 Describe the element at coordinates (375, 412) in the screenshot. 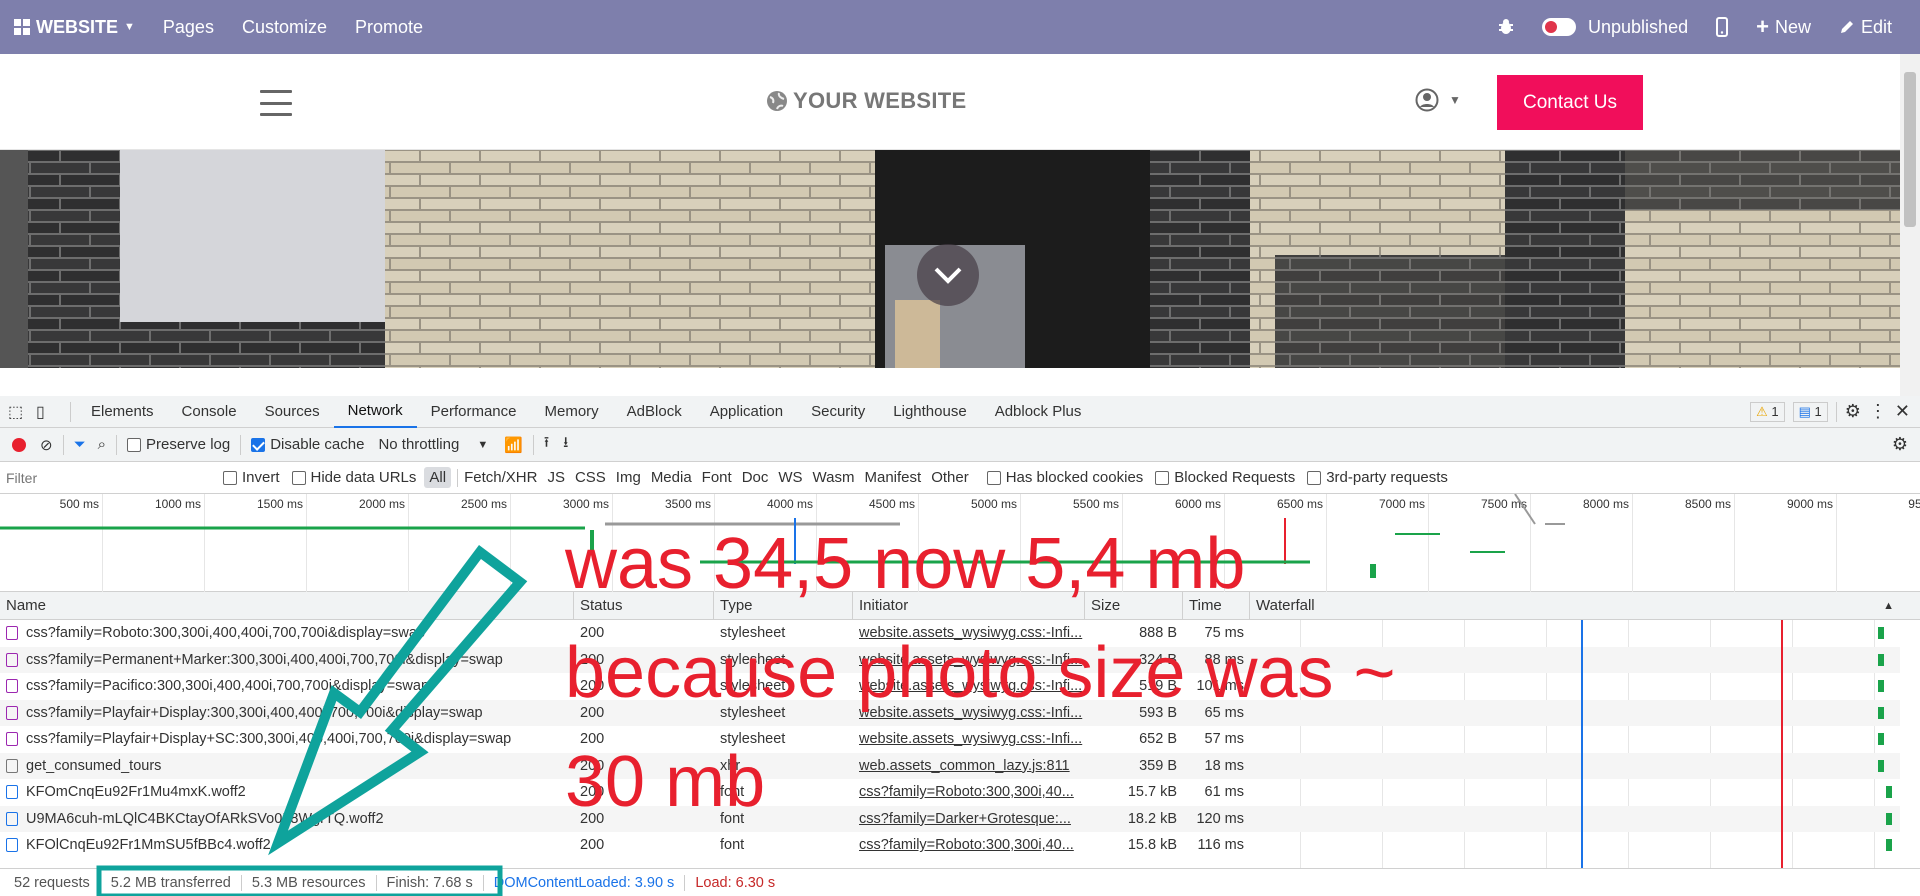

I see `tab-network: Network` at that location.